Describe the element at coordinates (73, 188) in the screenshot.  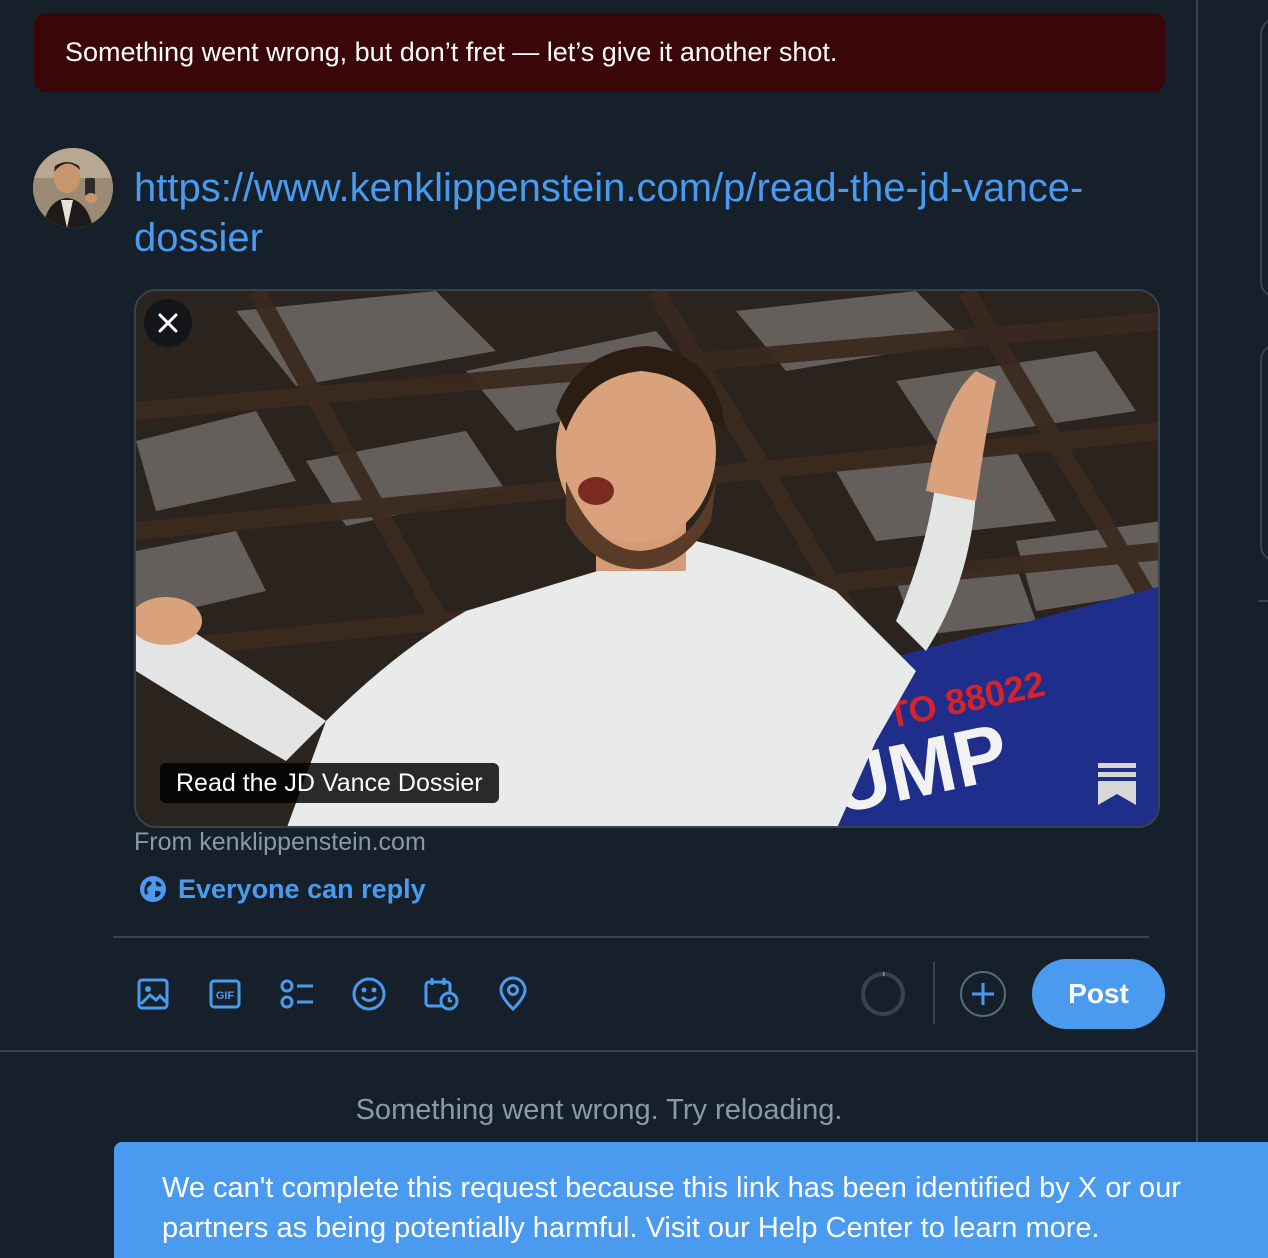
I see `avatar` at that location.